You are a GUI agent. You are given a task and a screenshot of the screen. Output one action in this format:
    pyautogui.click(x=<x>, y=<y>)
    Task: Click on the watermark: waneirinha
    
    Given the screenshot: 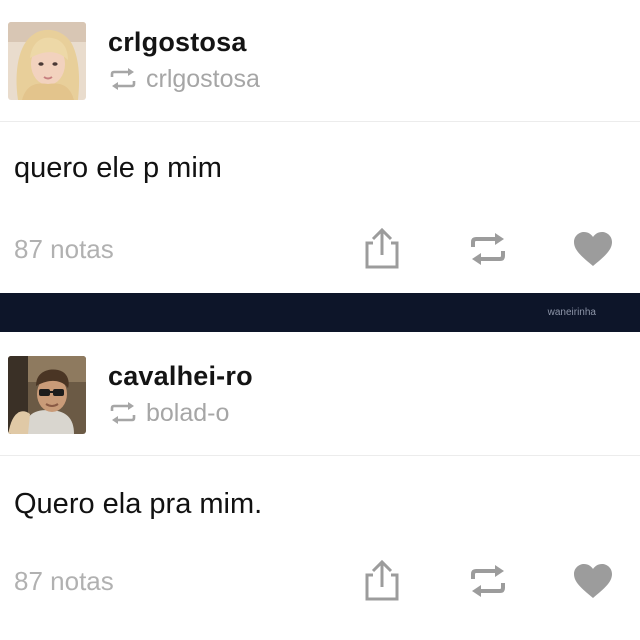 What is the action you would take?
    pyautogui.click(x=571, y=312)
    